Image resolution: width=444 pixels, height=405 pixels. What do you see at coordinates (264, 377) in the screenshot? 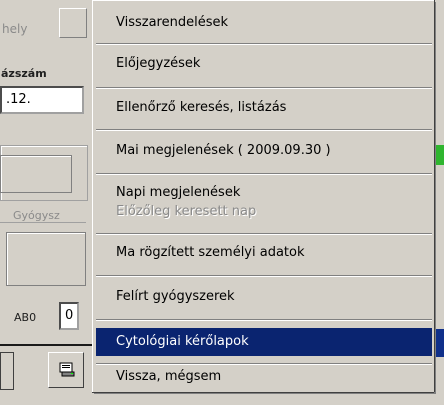
I see `menu-item-vissza-megsem: Vissza, mégsem` at bounding box center [264, 377].